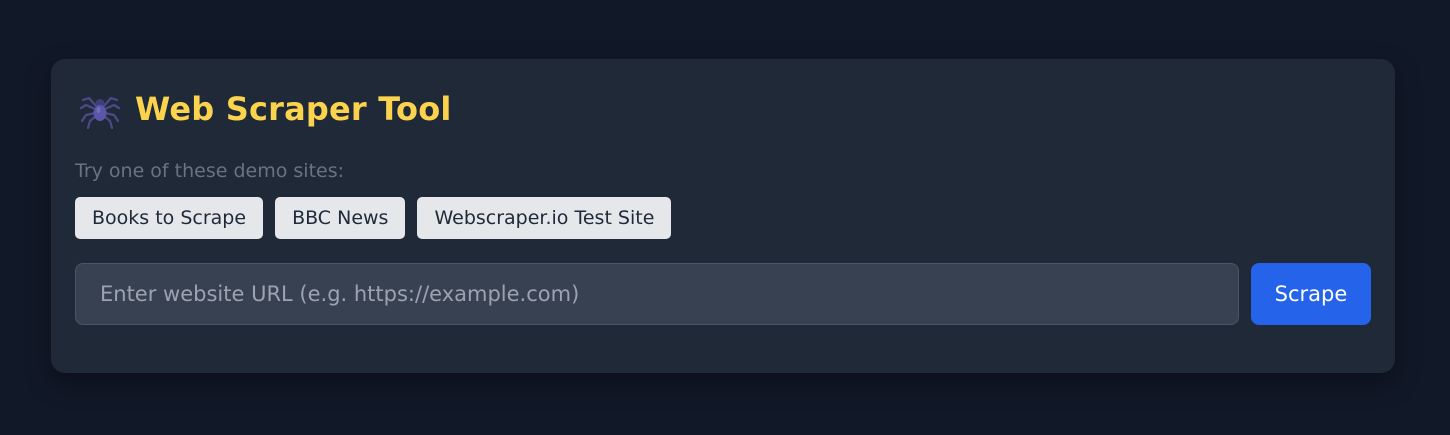 The height and width of the screenshot is (435, 1450). What do you see at coordinates (1311, 294) in the screenshot?
I see `scrape-button: Scrape` at bounding box center [1311, 294].